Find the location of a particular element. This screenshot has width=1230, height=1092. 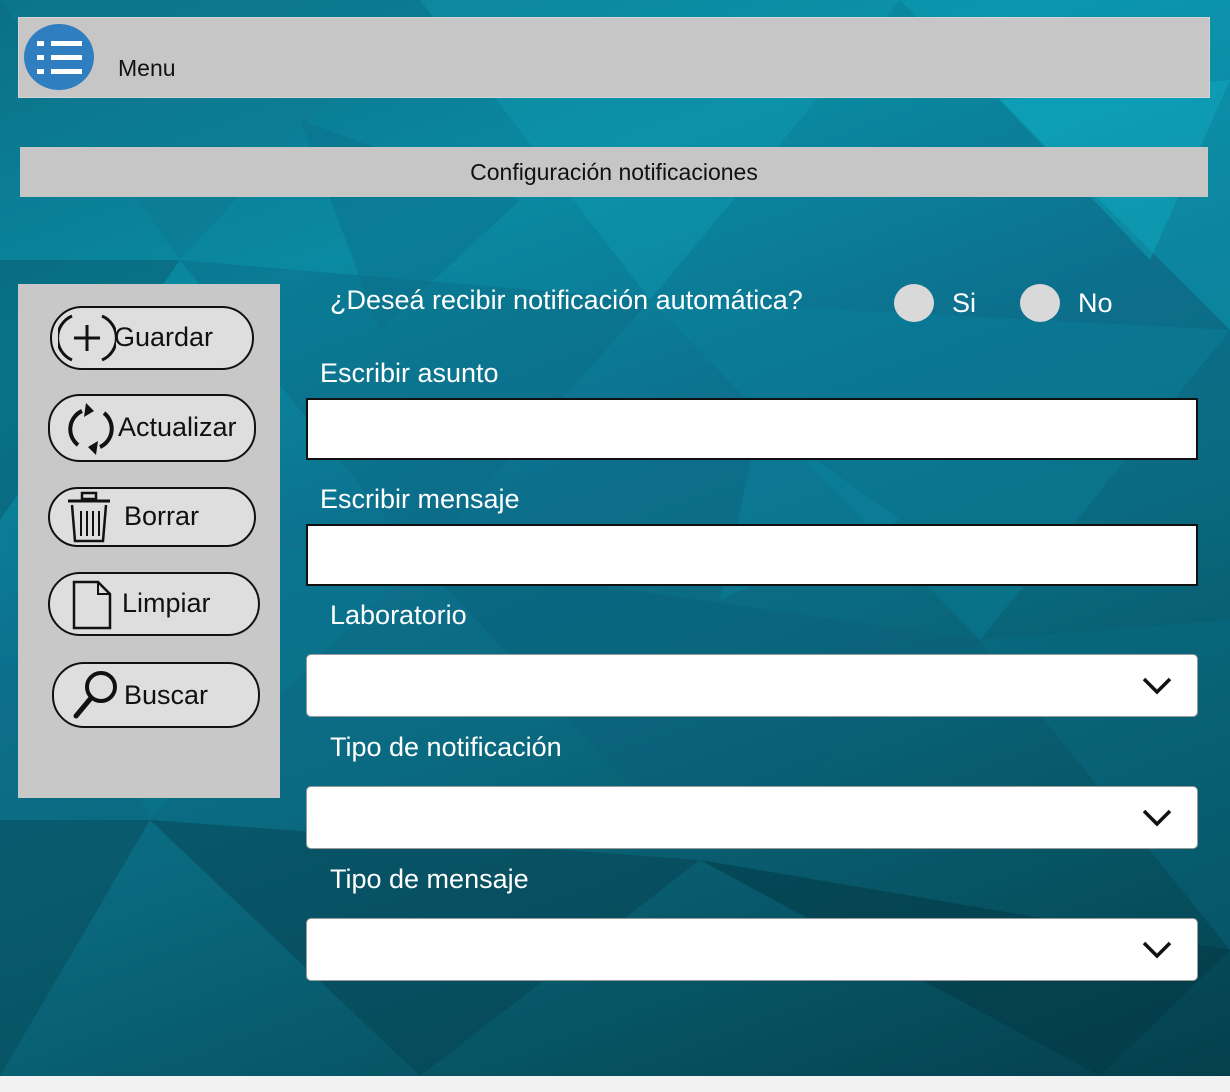

plus-circle-icon is located at coordinates (87, 338).